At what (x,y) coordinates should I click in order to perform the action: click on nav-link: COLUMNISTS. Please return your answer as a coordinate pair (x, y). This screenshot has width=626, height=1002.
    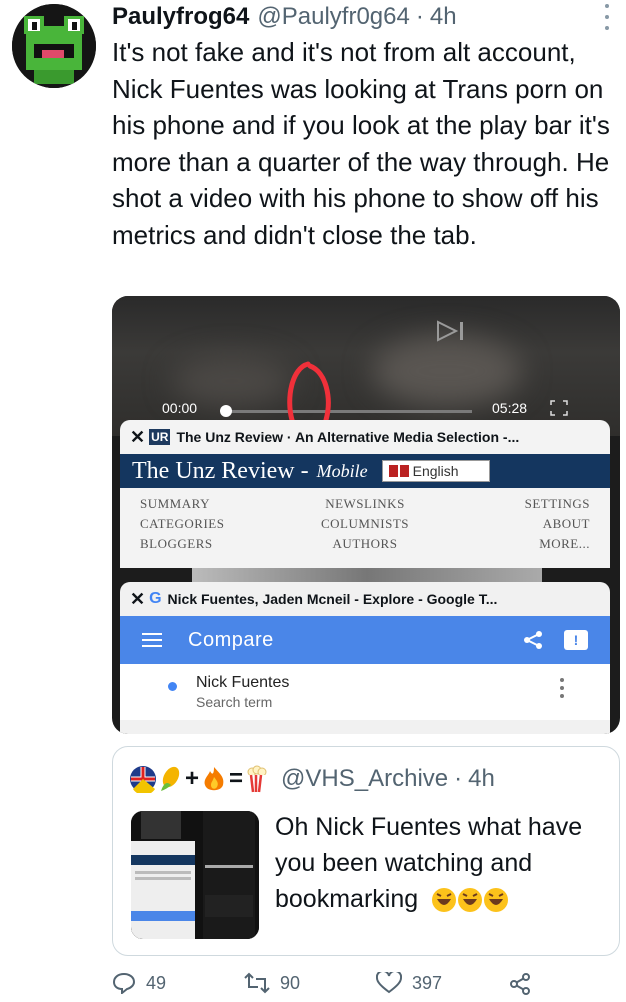
    Looking at the image, I should click on (365, 524).